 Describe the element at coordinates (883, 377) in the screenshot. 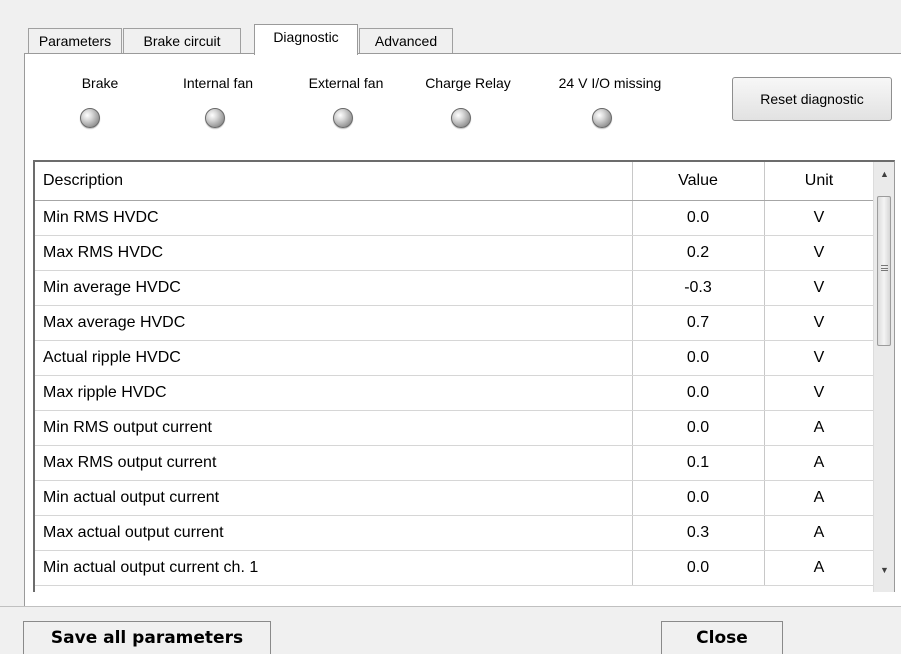

I see `vertical-scrollbar: ▲ ▼` at that location.